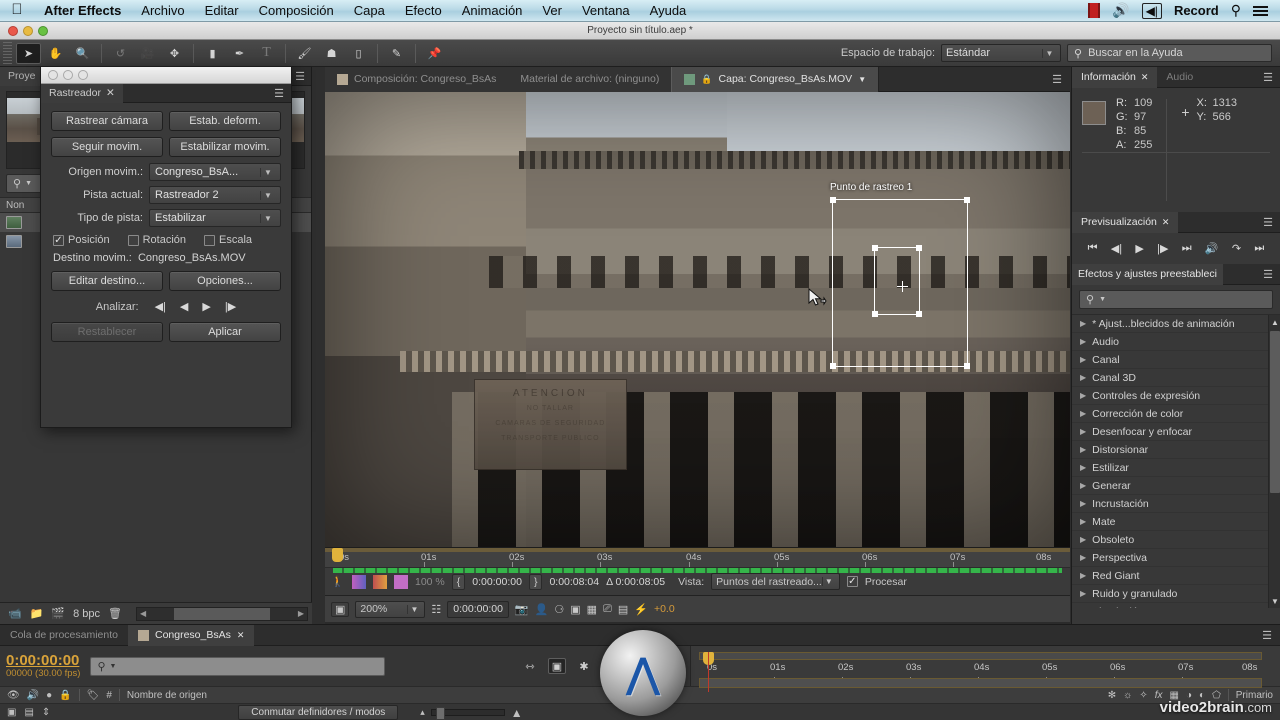  What do you see at coordinates (37, 613) in the screenshot?
I see `new-folder-icon: 📁` at bounding box center [37, 613].